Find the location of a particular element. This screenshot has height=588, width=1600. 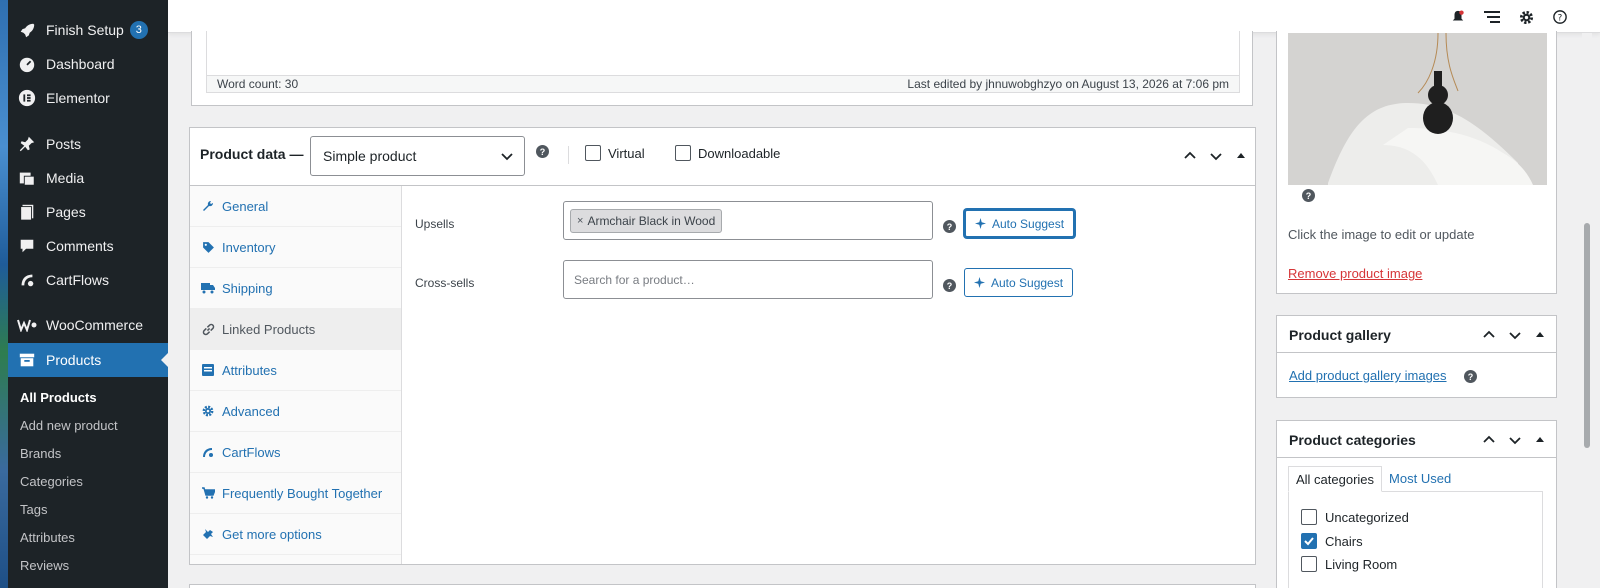

tab-label: Inventory is located at coordinates (249, 247).